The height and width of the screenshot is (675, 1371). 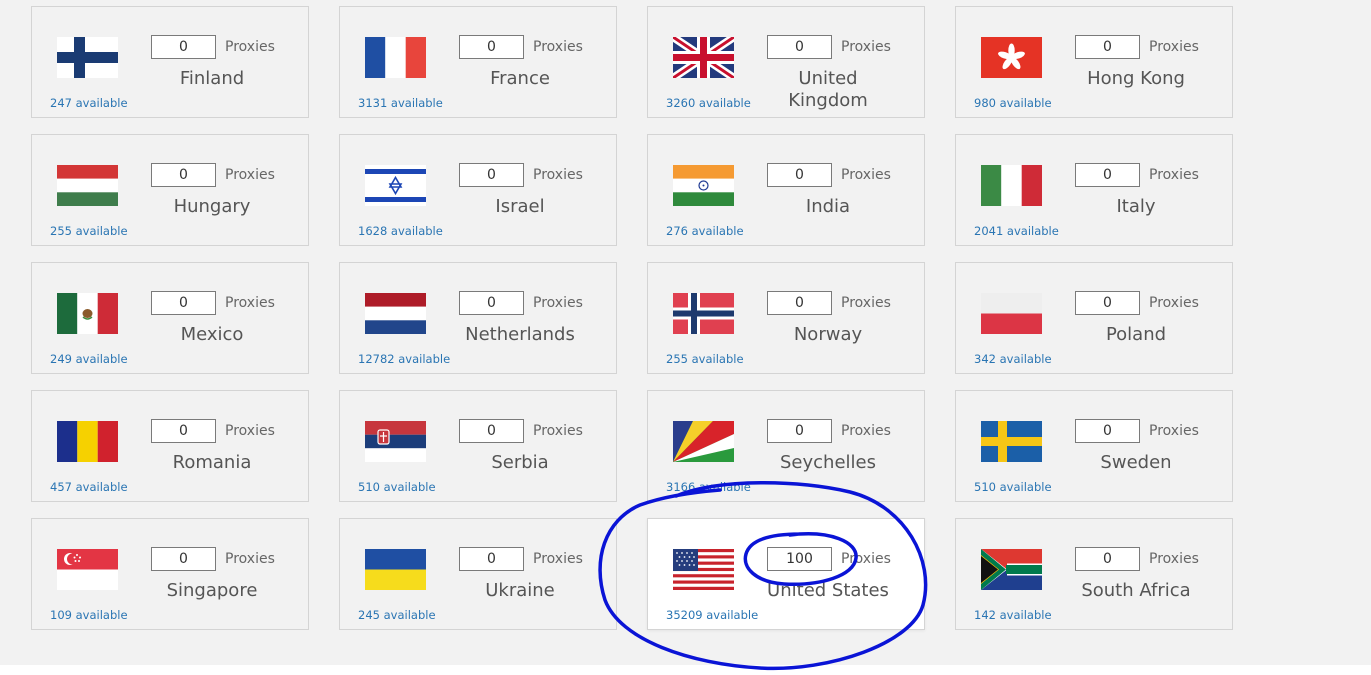 I want to click on available-count-link: 12782 available, so click(x=404, y=359).